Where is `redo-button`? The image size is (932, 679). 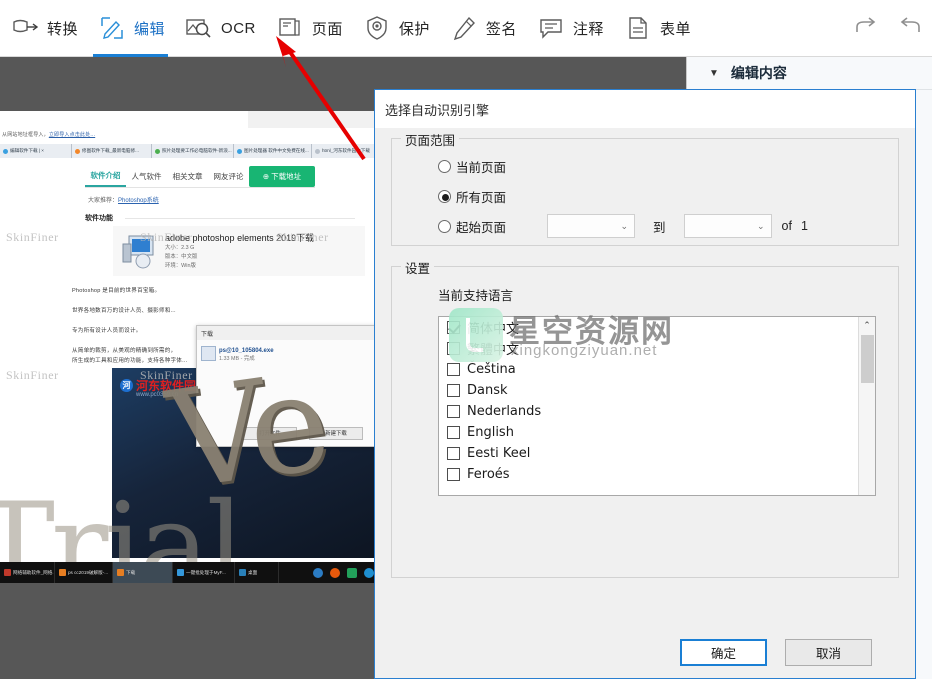 redo-button is located at coordinates (866, 28).